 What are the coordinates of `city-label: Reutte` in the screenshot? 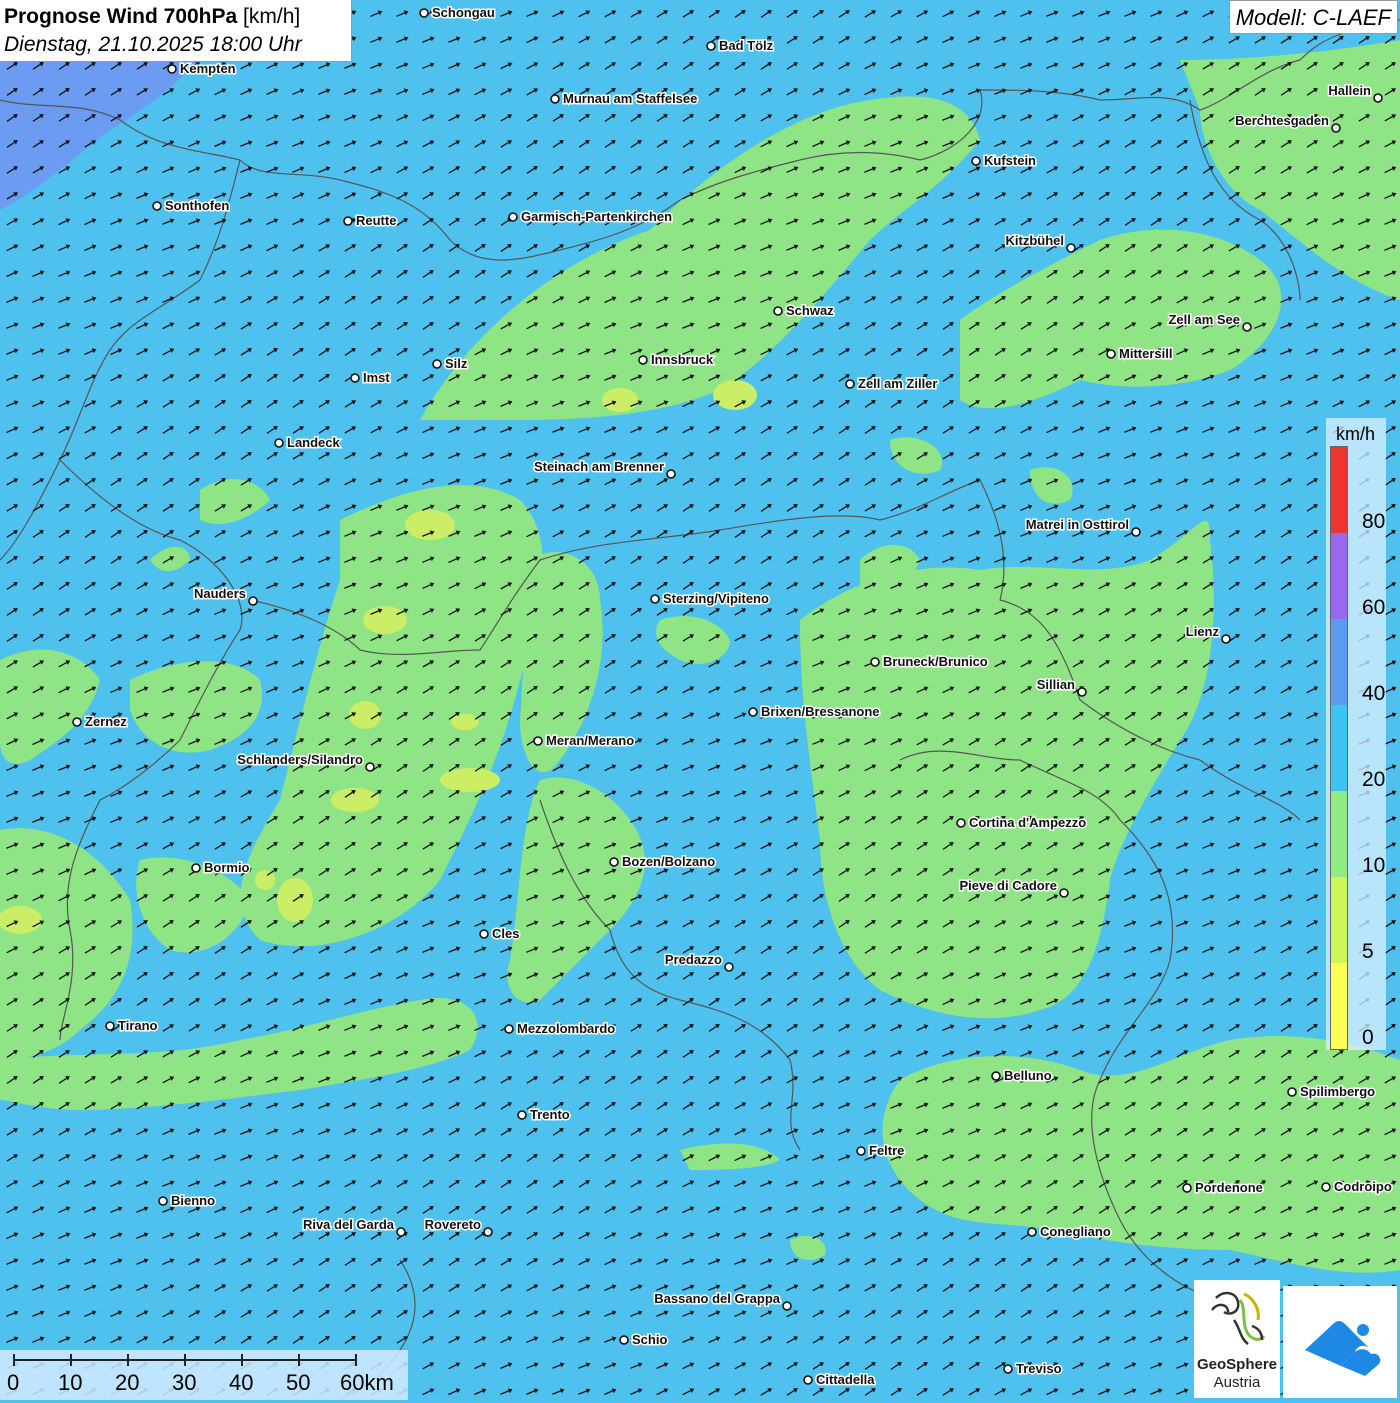 It's located at (376, 220).